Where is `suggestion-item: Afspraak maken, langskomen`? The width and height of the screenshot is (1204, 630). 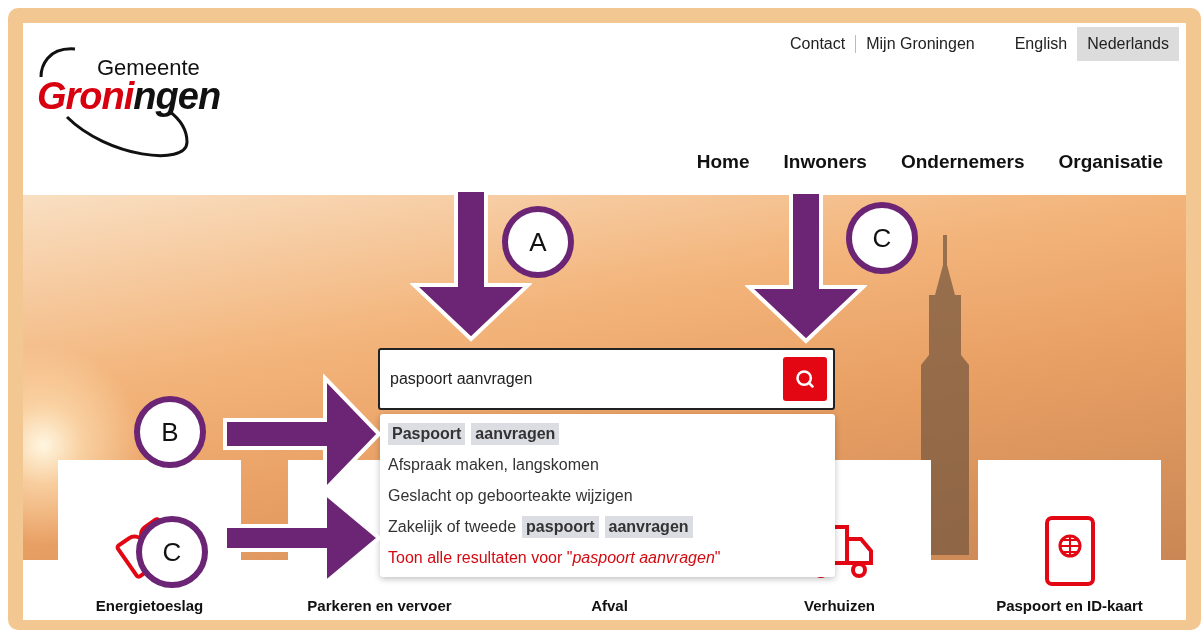
suggestion-item: Afspraak maken, langskomen is located at coordinates (607, 464).